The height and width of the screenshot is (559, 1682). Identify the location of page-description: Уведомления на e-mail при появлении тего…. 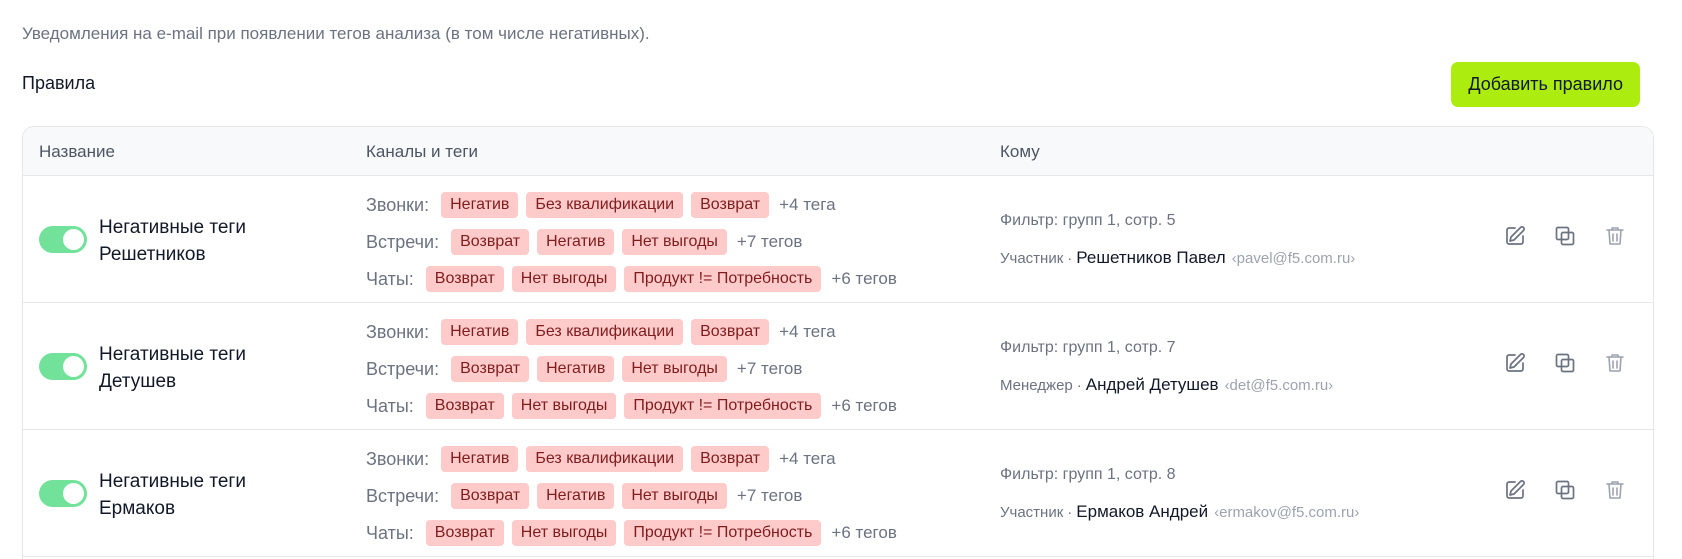
(336, 33).